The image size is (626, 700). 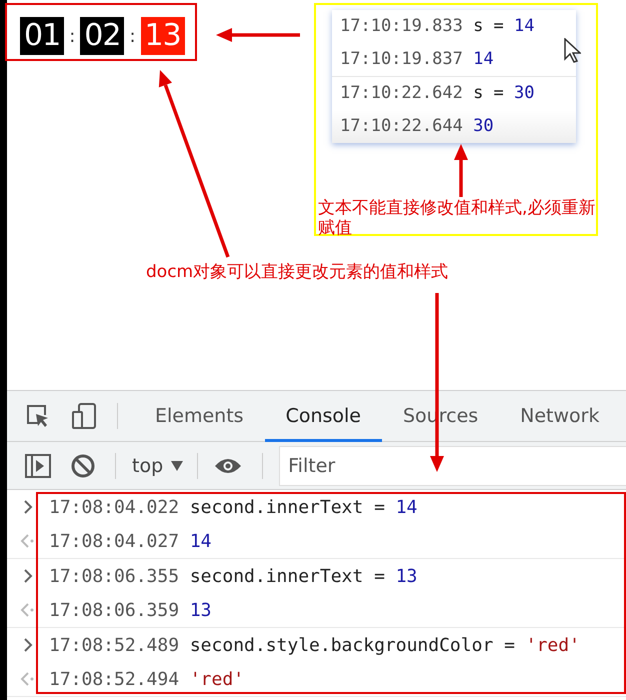 What do you see at coordinates (114, 576) in the screenshot?
I see `timestamp: 17:08:06.355` at bounding box center [114, 576].